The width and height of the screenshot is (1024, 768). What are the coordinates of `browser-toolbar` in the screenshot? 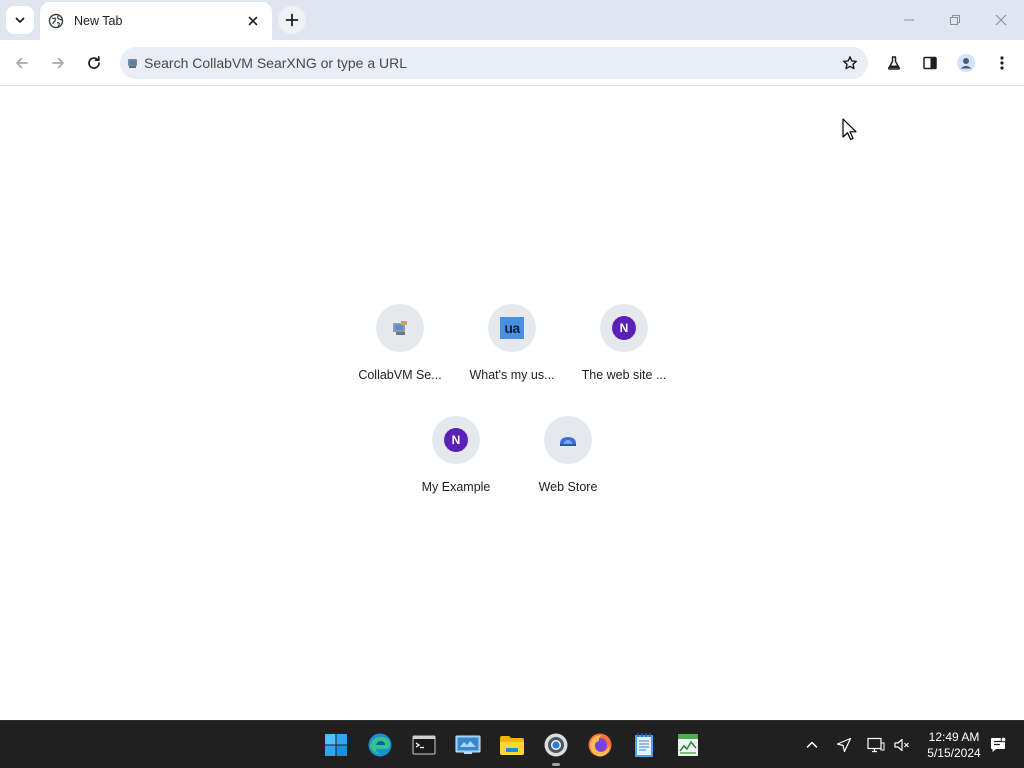 It's located at (512, 63).